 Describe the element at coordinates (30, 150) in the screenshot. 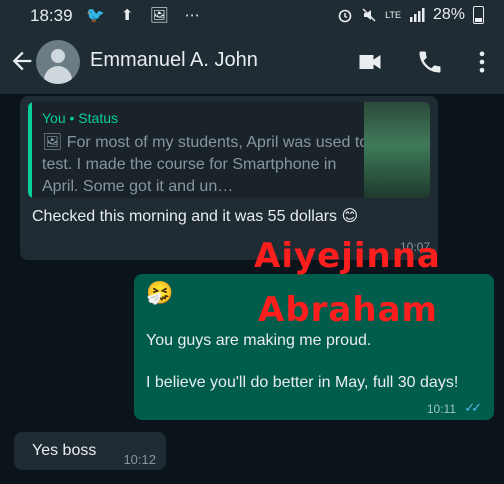

I see `quote-accent-bar` at that location.